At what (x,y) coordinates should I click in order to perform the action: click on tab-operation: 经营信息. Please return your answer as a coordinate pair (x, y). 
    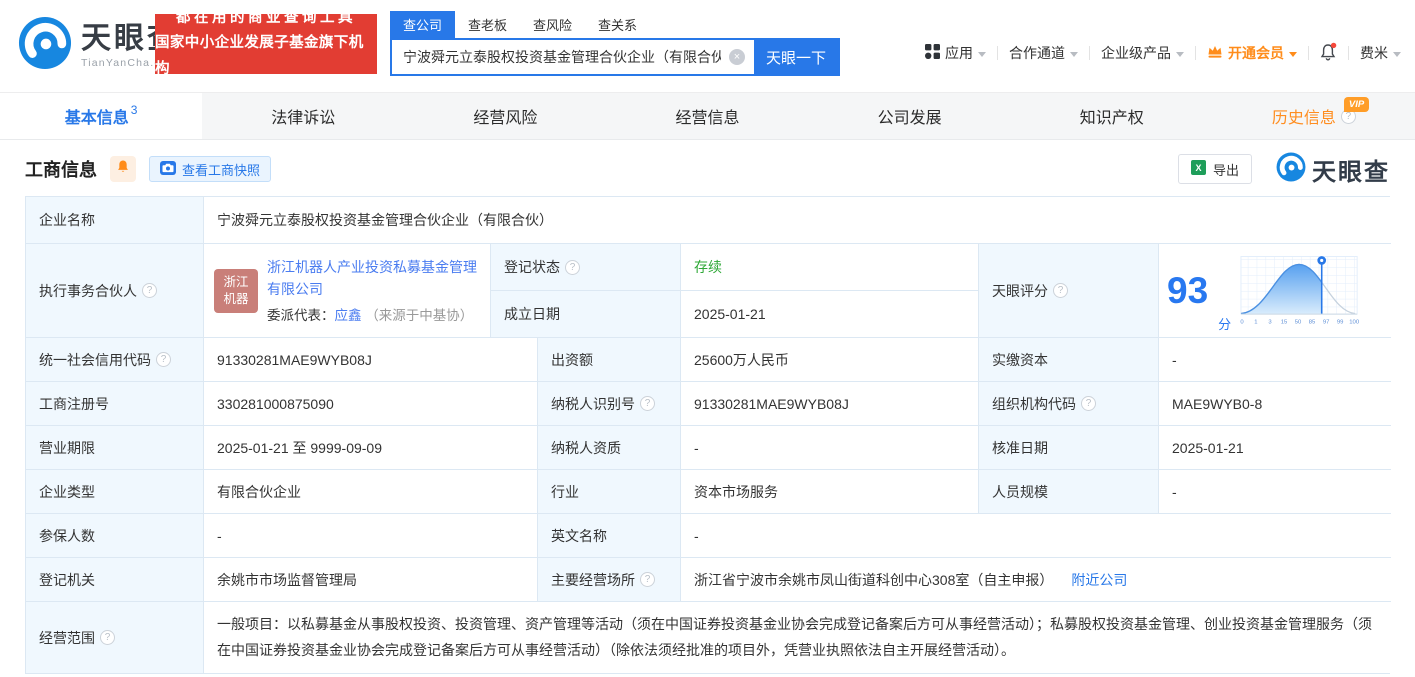
    Looking at the image, I should click on (707, 116).